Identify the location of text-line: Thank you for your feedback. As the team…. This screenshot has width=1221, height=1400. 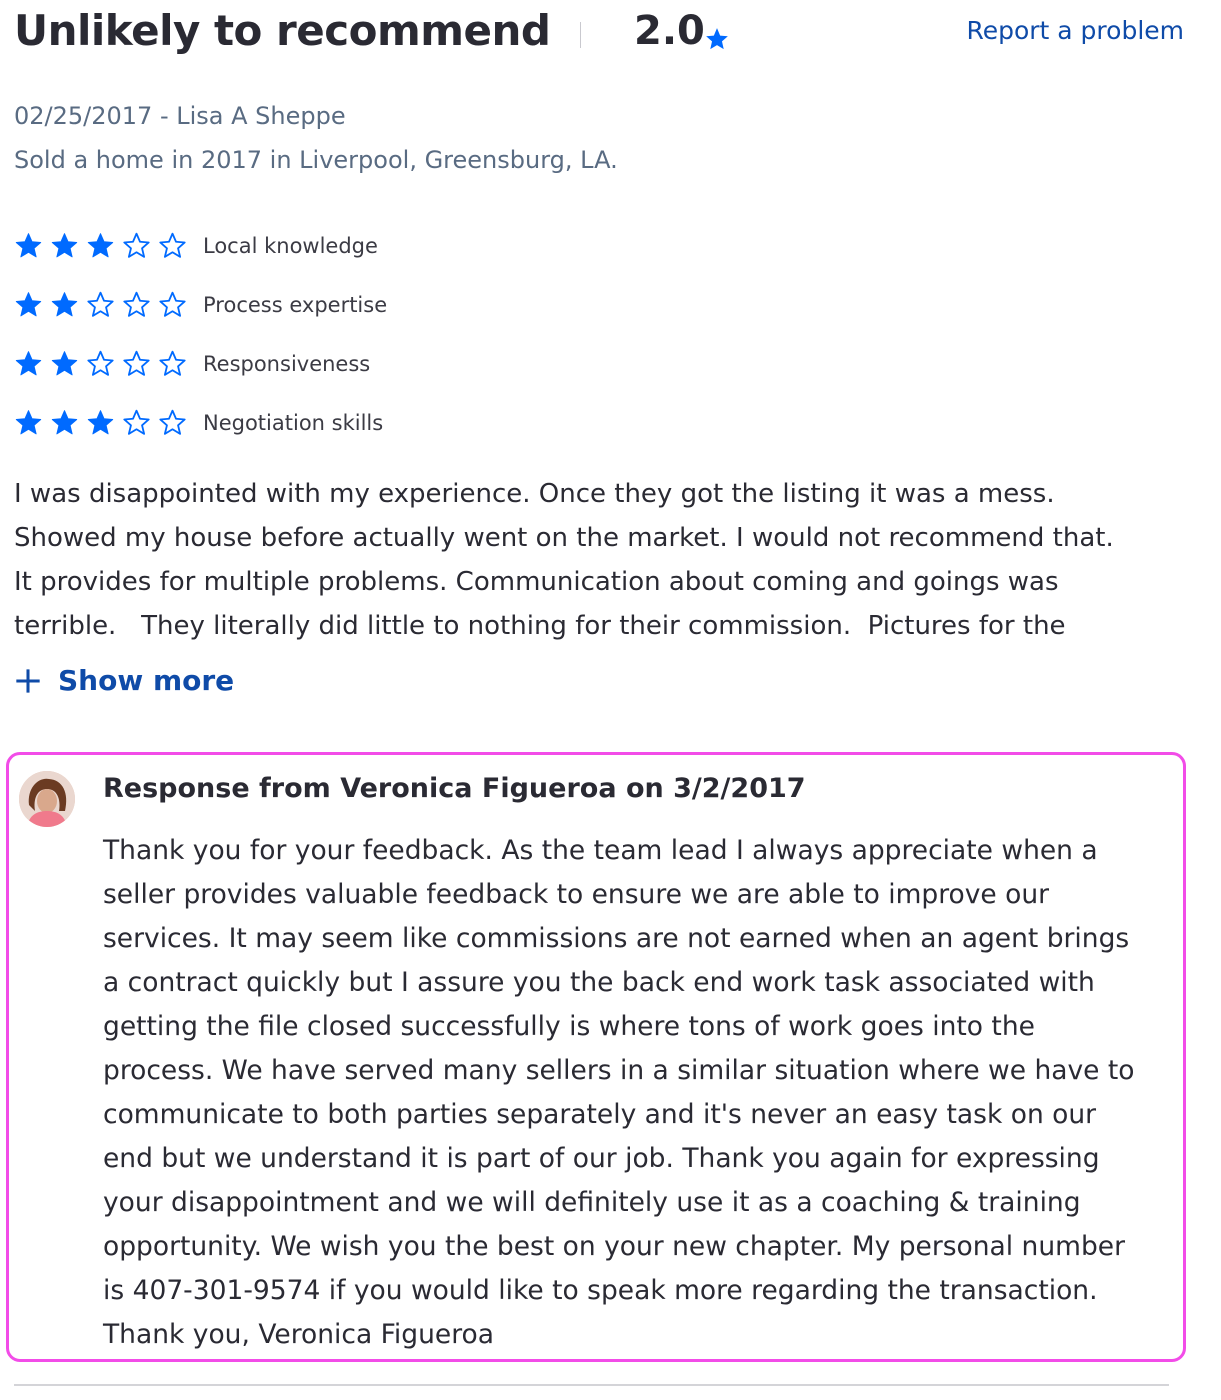
(600, 850).